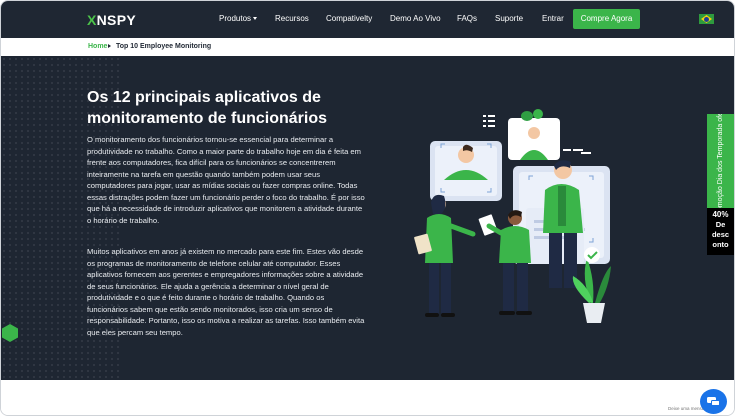 This screenshot has width=735, height=416. I want to click on discount-label-line3: onto, so click(720, 244).